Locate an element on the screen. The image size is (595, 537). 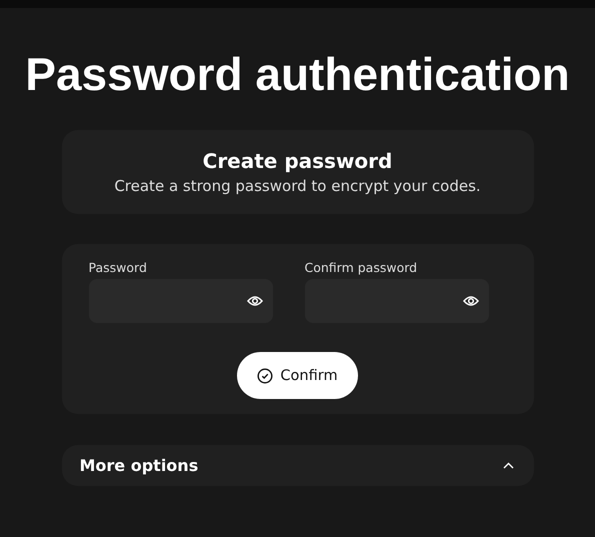
page-title: Password authentication is located at coordinates (297, 74).